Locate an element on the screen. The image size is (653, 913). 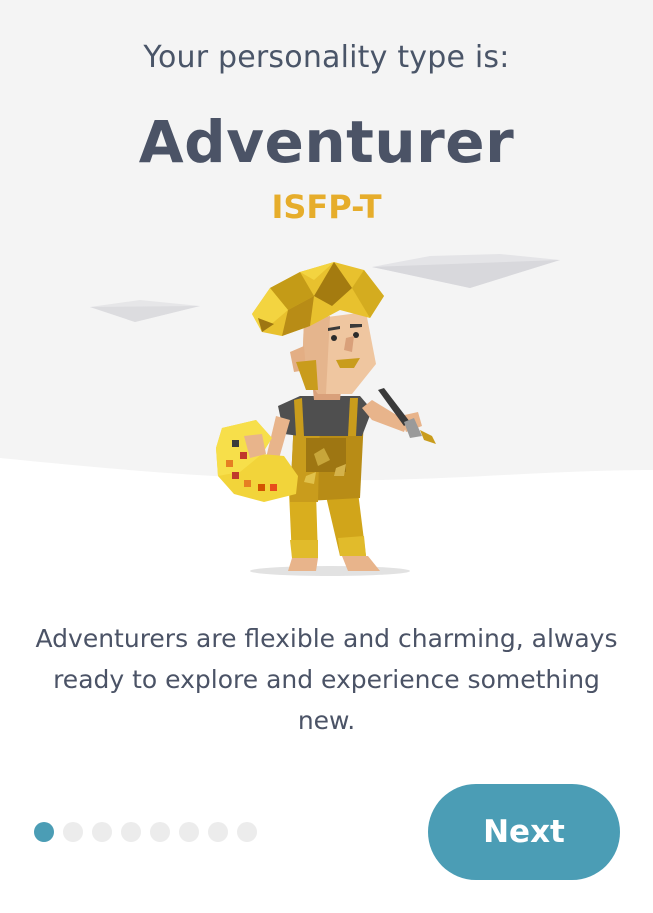
intro-text: Your personality type is: is located at coordinates (326, 57).